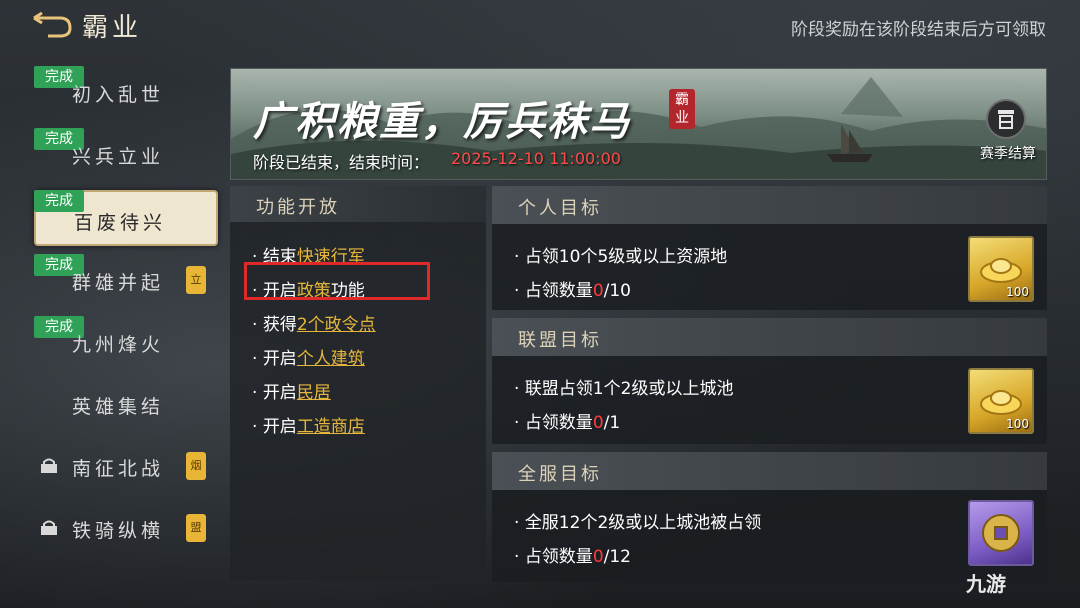 Image resolution: width=1080 pixels, height=608 pixels. I want to click on feature-item: · 获得2个政令点, so click(314, 325).